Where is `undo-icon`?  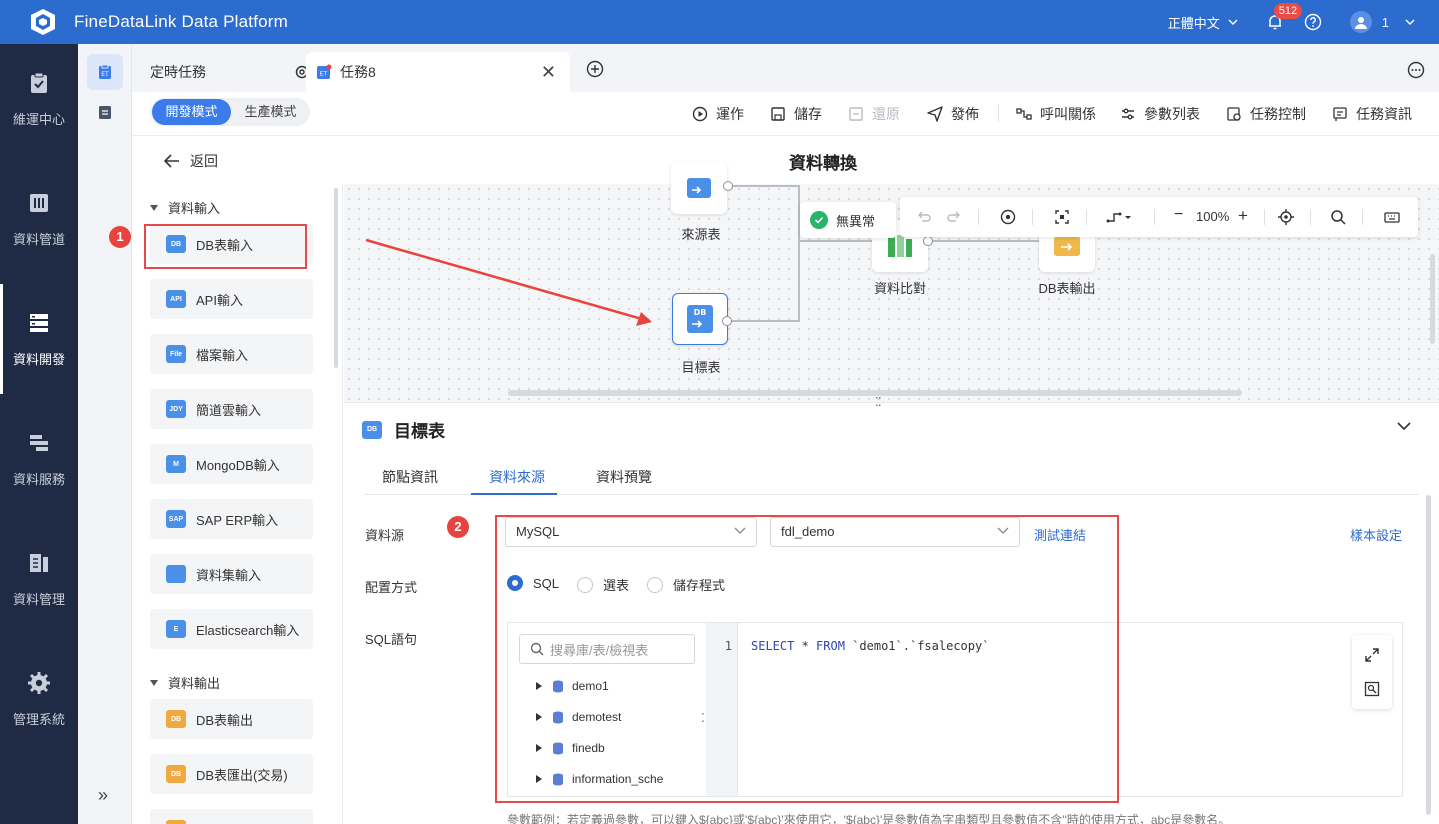
undo-icon is located at coordinates (924, 217).